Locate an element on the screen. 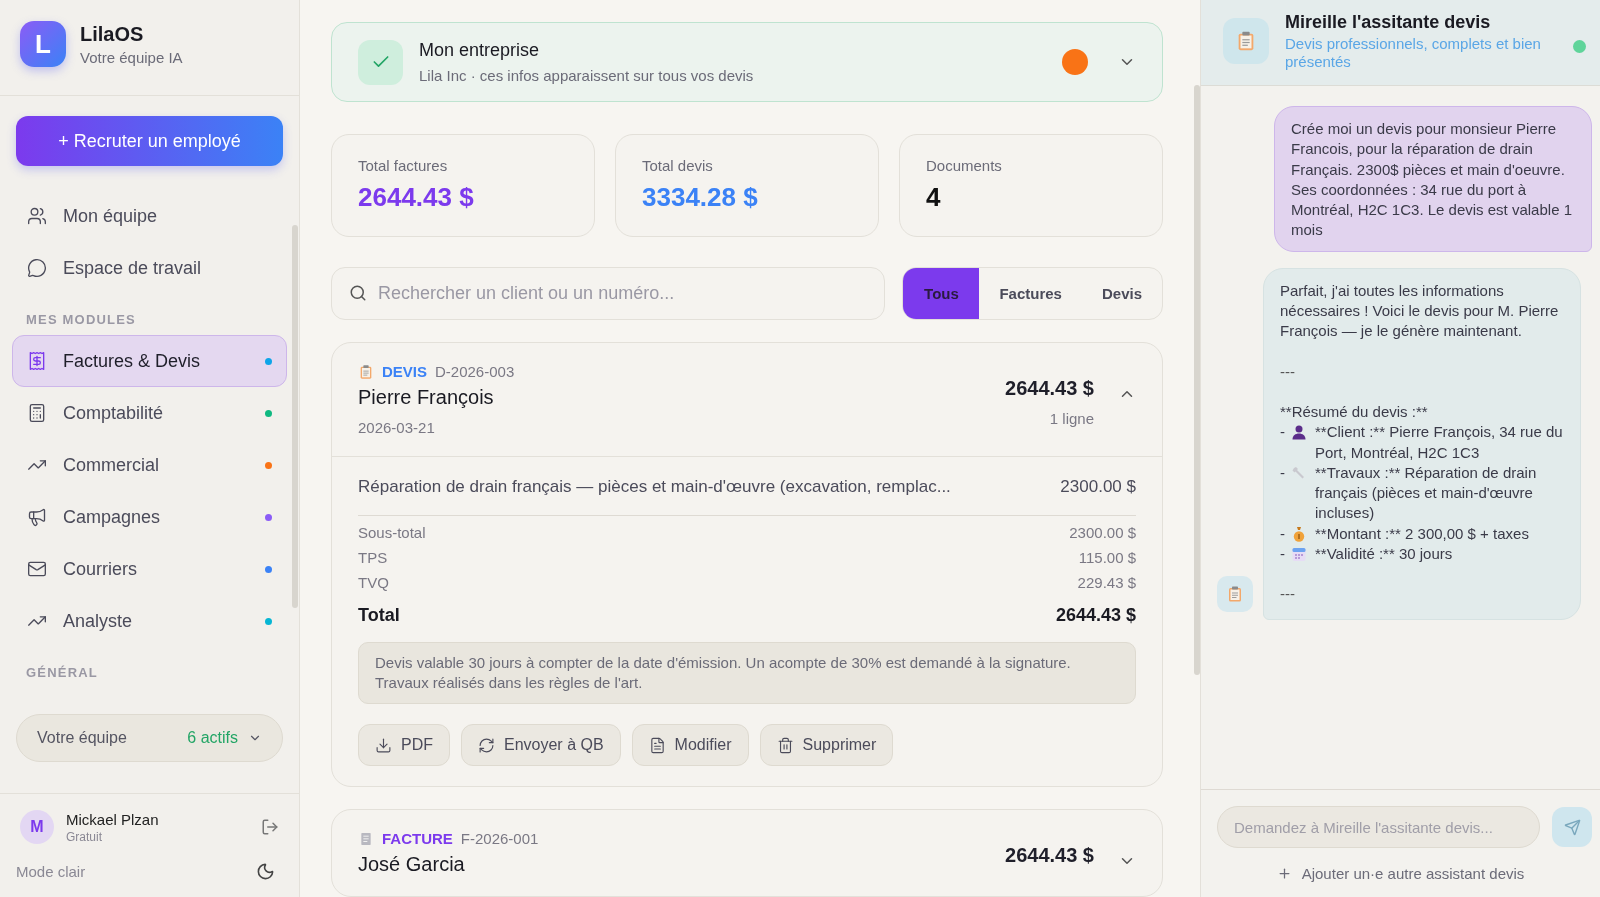 The width and height of the screenshot is (1600, 897). document-number: D-2026-003 is located at coordinates (475, 371).